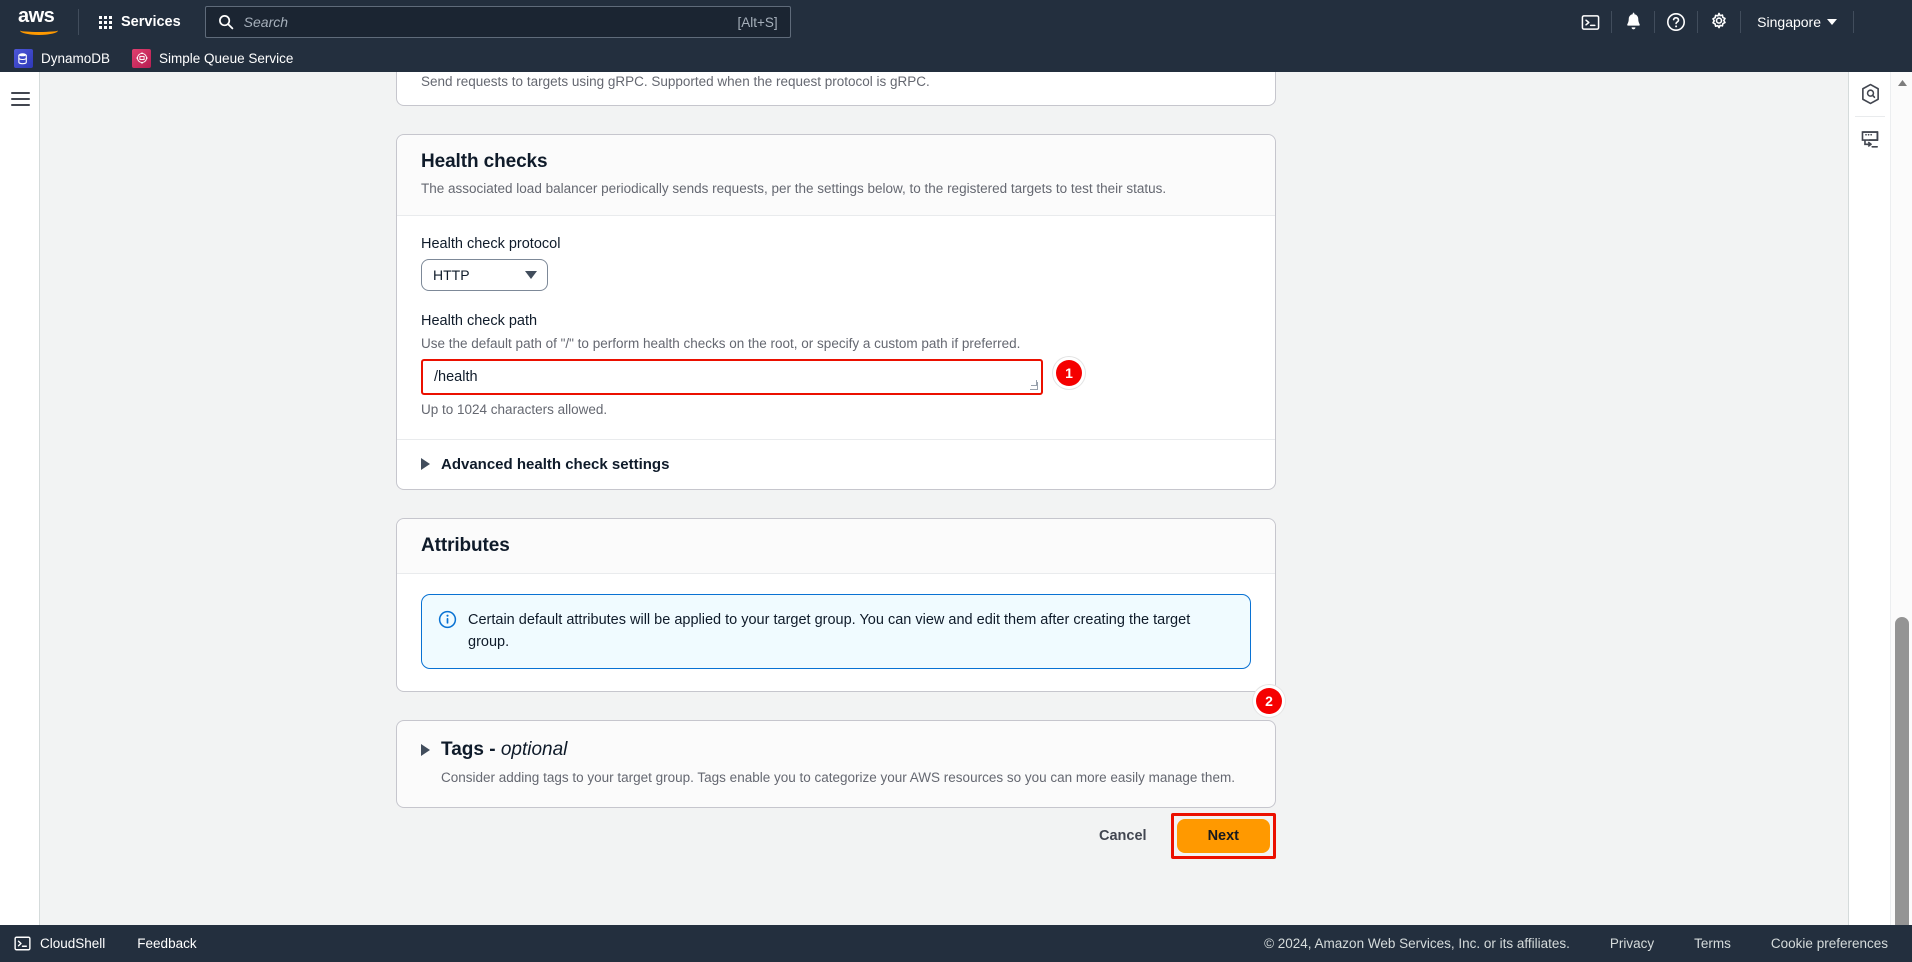 The height and width of the screenshot is (962, 1912). I want to click on favorites-bar: DynamoDB Simple Queue Service, so click(956, 58).